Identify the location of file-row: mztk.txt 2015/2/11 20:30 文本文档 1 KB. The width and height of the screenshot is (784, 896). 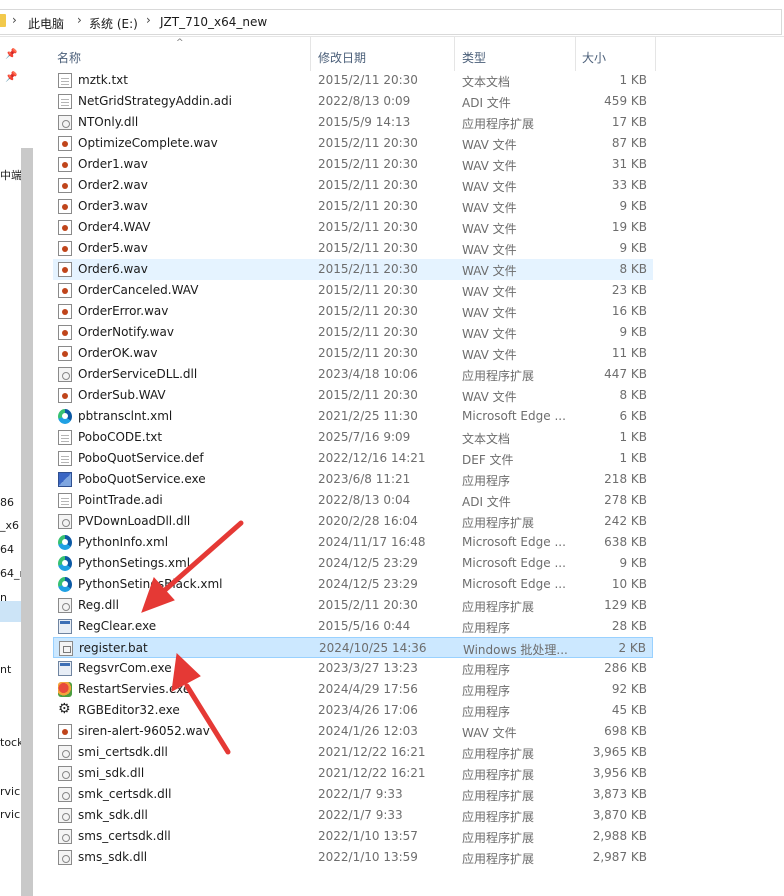
(353, 80).